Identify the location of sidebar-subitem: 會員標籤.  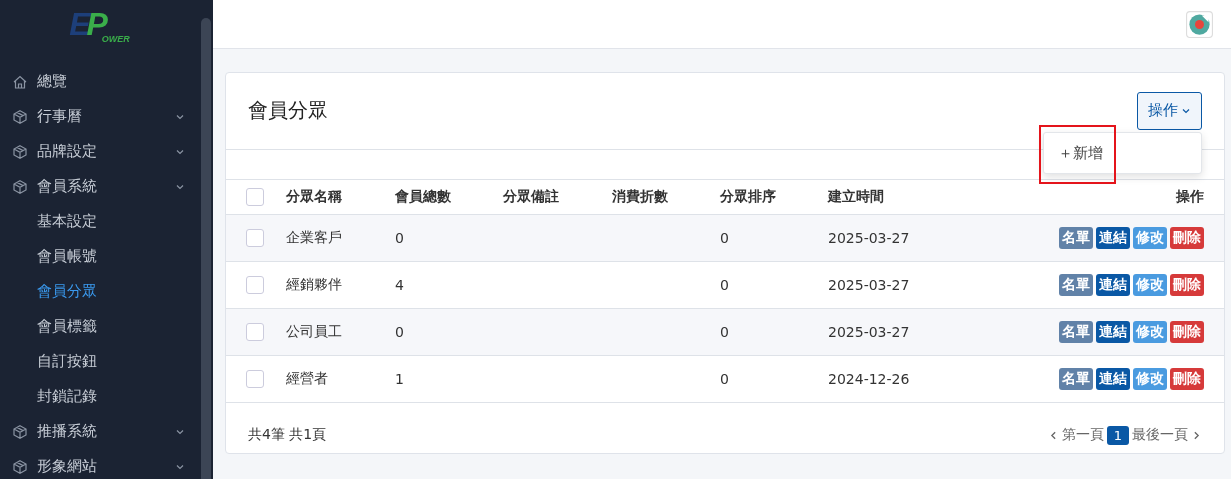
(106, 326).